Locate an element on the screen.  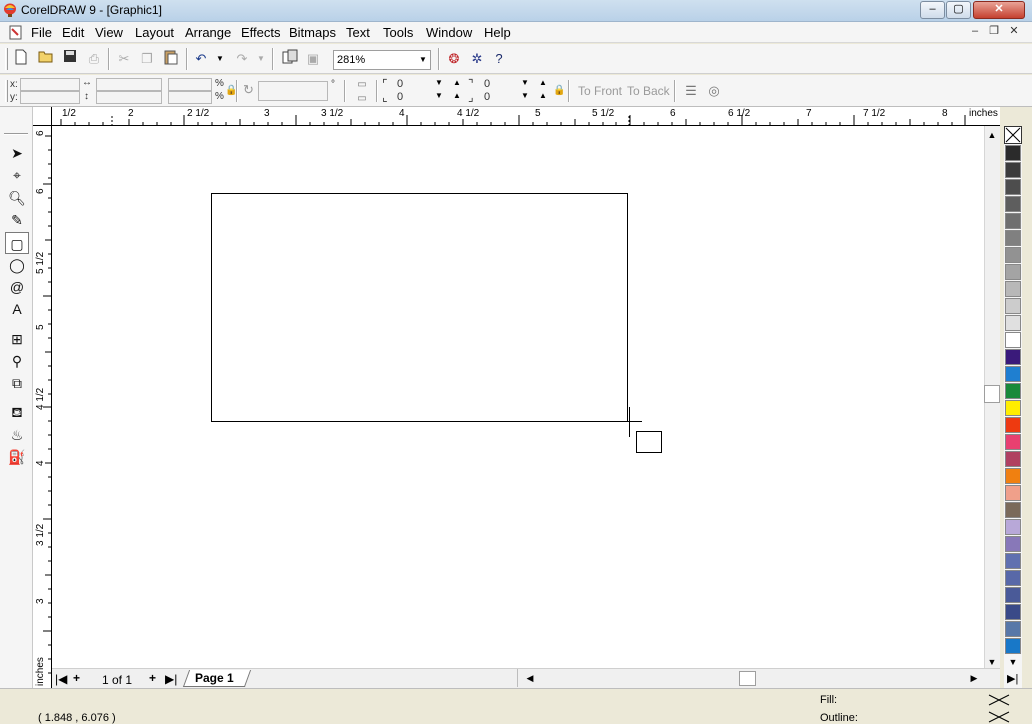
no-outline-icon is located at coordinates (999, 717).